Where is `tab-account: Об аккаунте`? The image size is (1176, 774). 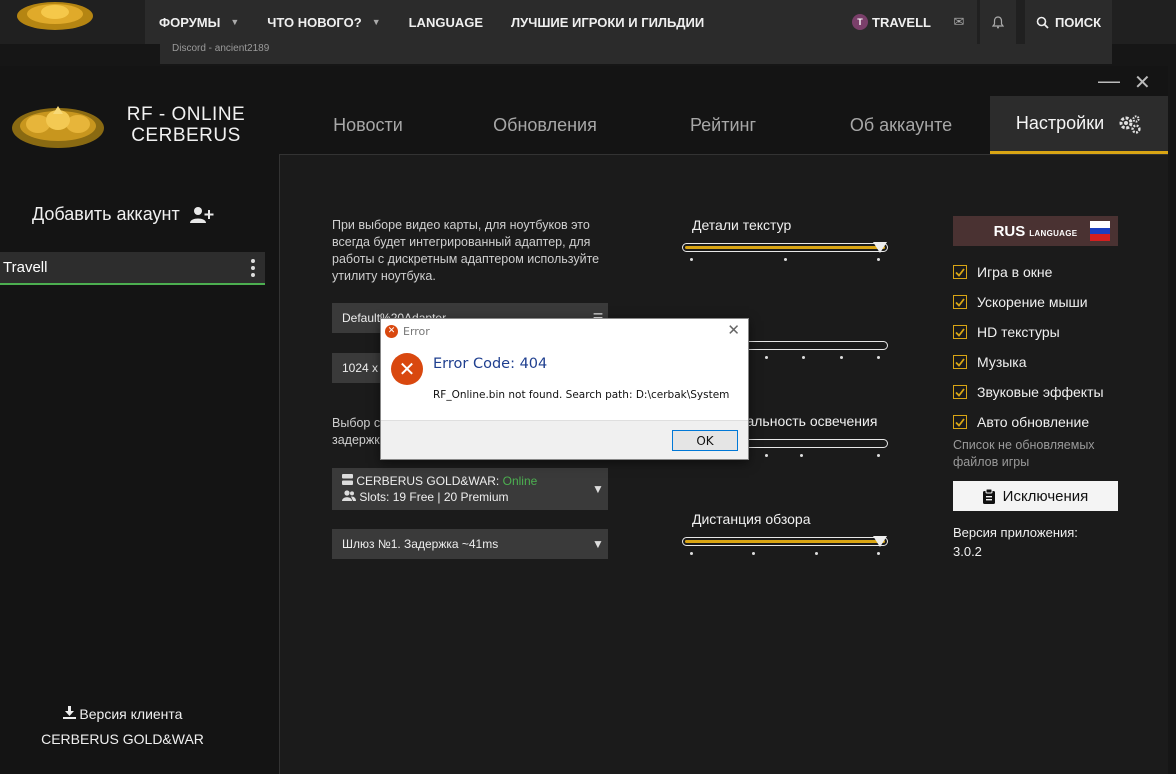 tab-account: Об аккаунте is located at coordinates (901, 125).